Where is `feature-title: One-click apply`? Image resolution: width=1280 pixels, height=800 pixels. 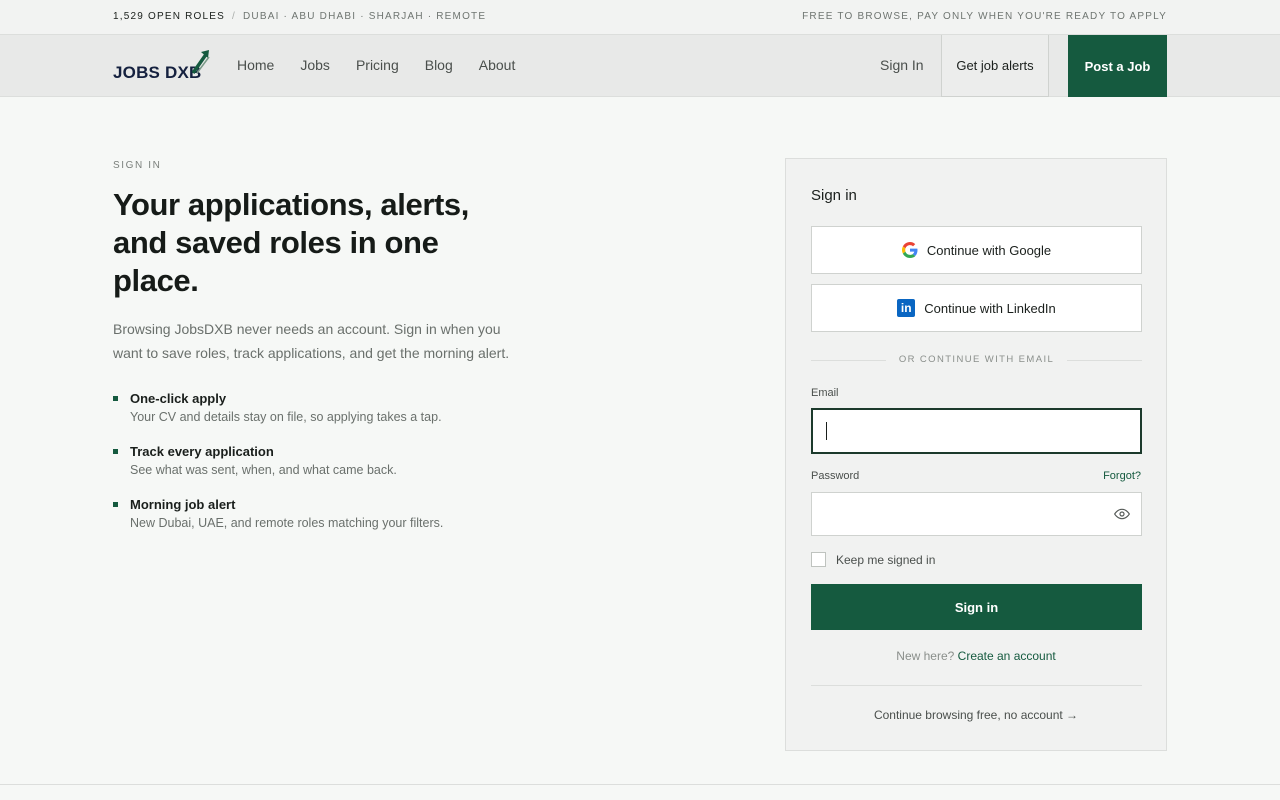
feature-title: One-click apply is located at coordinates (178, 398).